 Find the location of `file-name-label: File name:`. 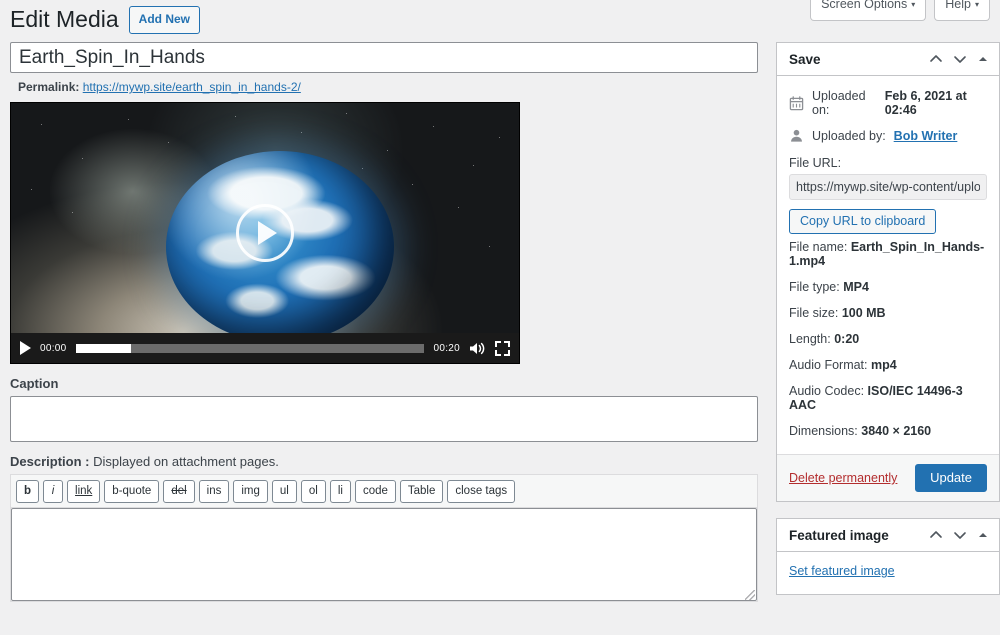

file-name-label: File name: is located at coordinates (818, 247).